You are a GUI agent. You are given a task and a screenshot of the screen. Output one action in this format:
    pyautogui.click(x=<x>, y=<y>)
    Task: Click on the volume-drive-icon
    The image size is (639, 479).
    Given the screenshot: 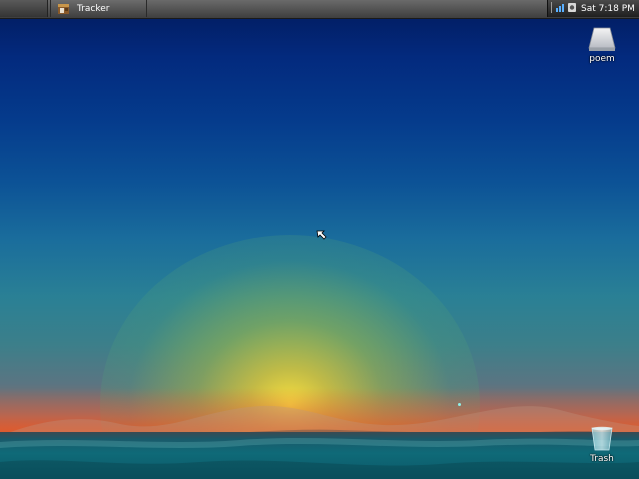 What is the action you would take?
    pyautogui.click(x=602, y=39)
    